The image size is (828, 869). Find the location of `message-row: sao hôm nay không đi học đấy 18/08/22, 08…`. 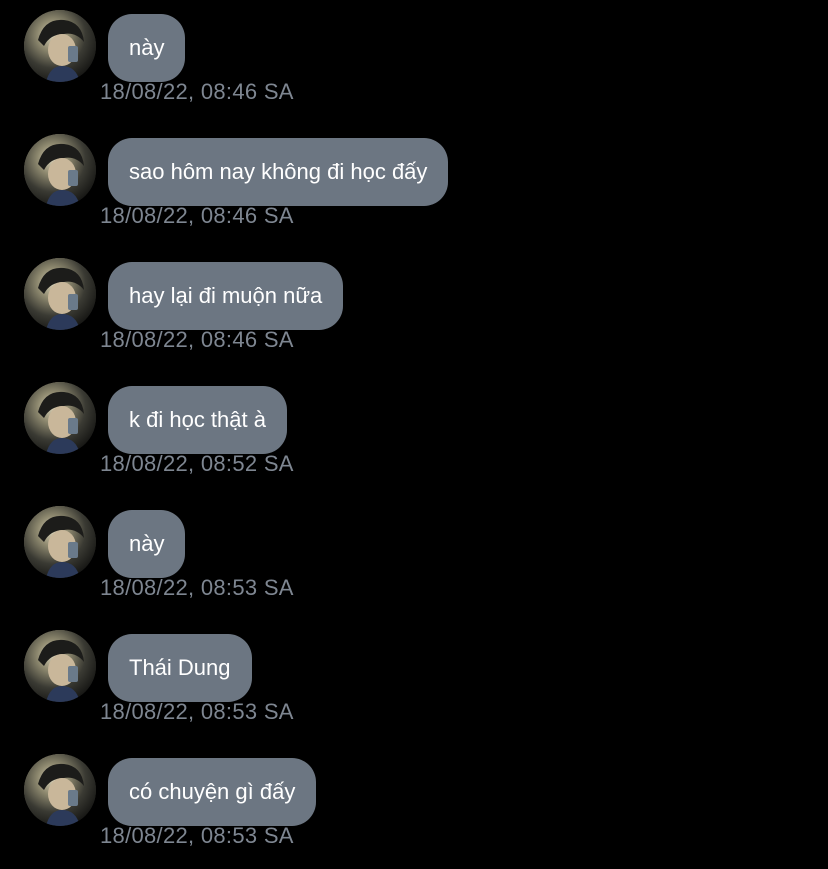

message-row: sao hôm nay không đi học đấy 18/08/22, 08… is located at coordinates (414, 186).